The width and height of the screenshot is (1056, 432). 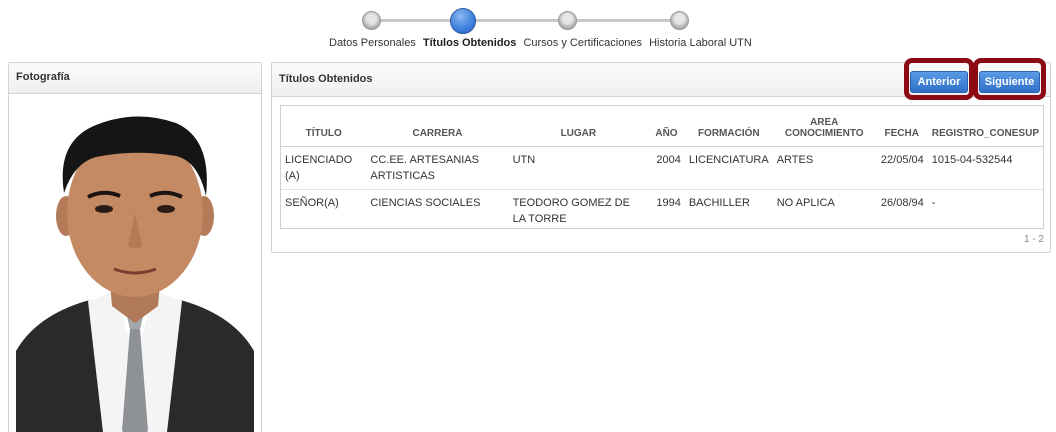 I want to click on col-header-ano: AÑO, so click(x=666, y=126).